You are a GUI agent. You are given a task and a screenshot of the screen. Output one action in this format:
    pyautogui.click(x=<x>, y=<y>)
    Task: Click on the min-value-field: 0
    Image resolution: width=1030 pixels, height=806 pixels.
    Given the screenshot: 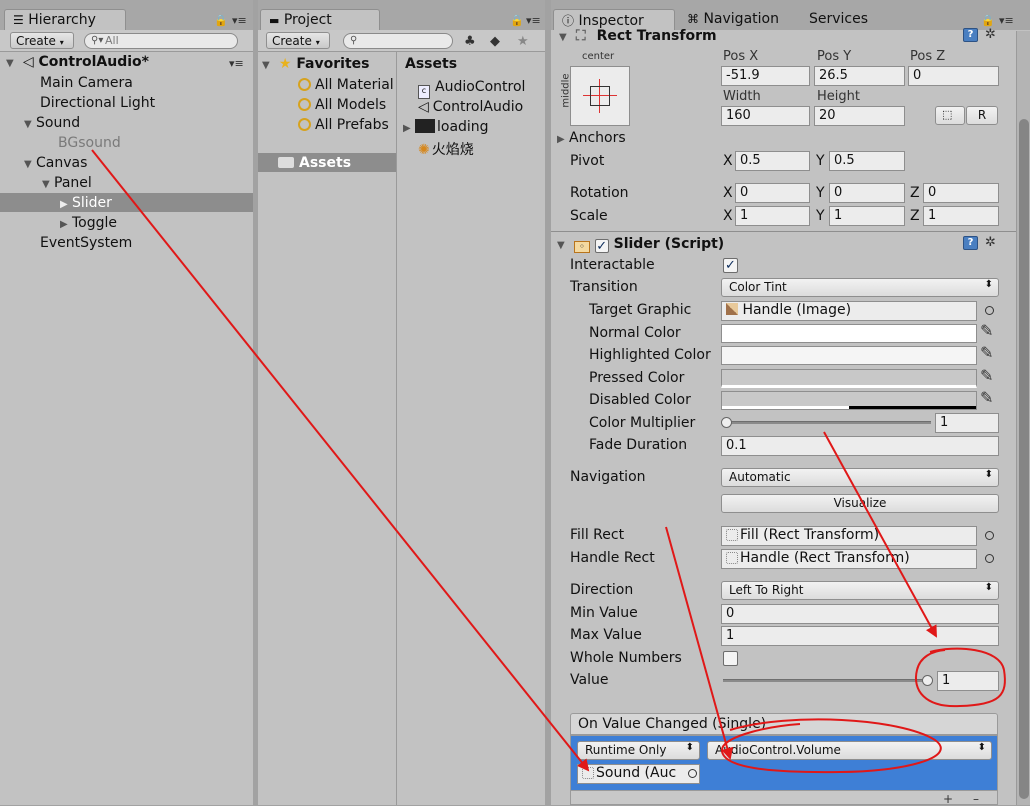 What is the action you would take?
    pyautogui.click(x=860, y=614)
    